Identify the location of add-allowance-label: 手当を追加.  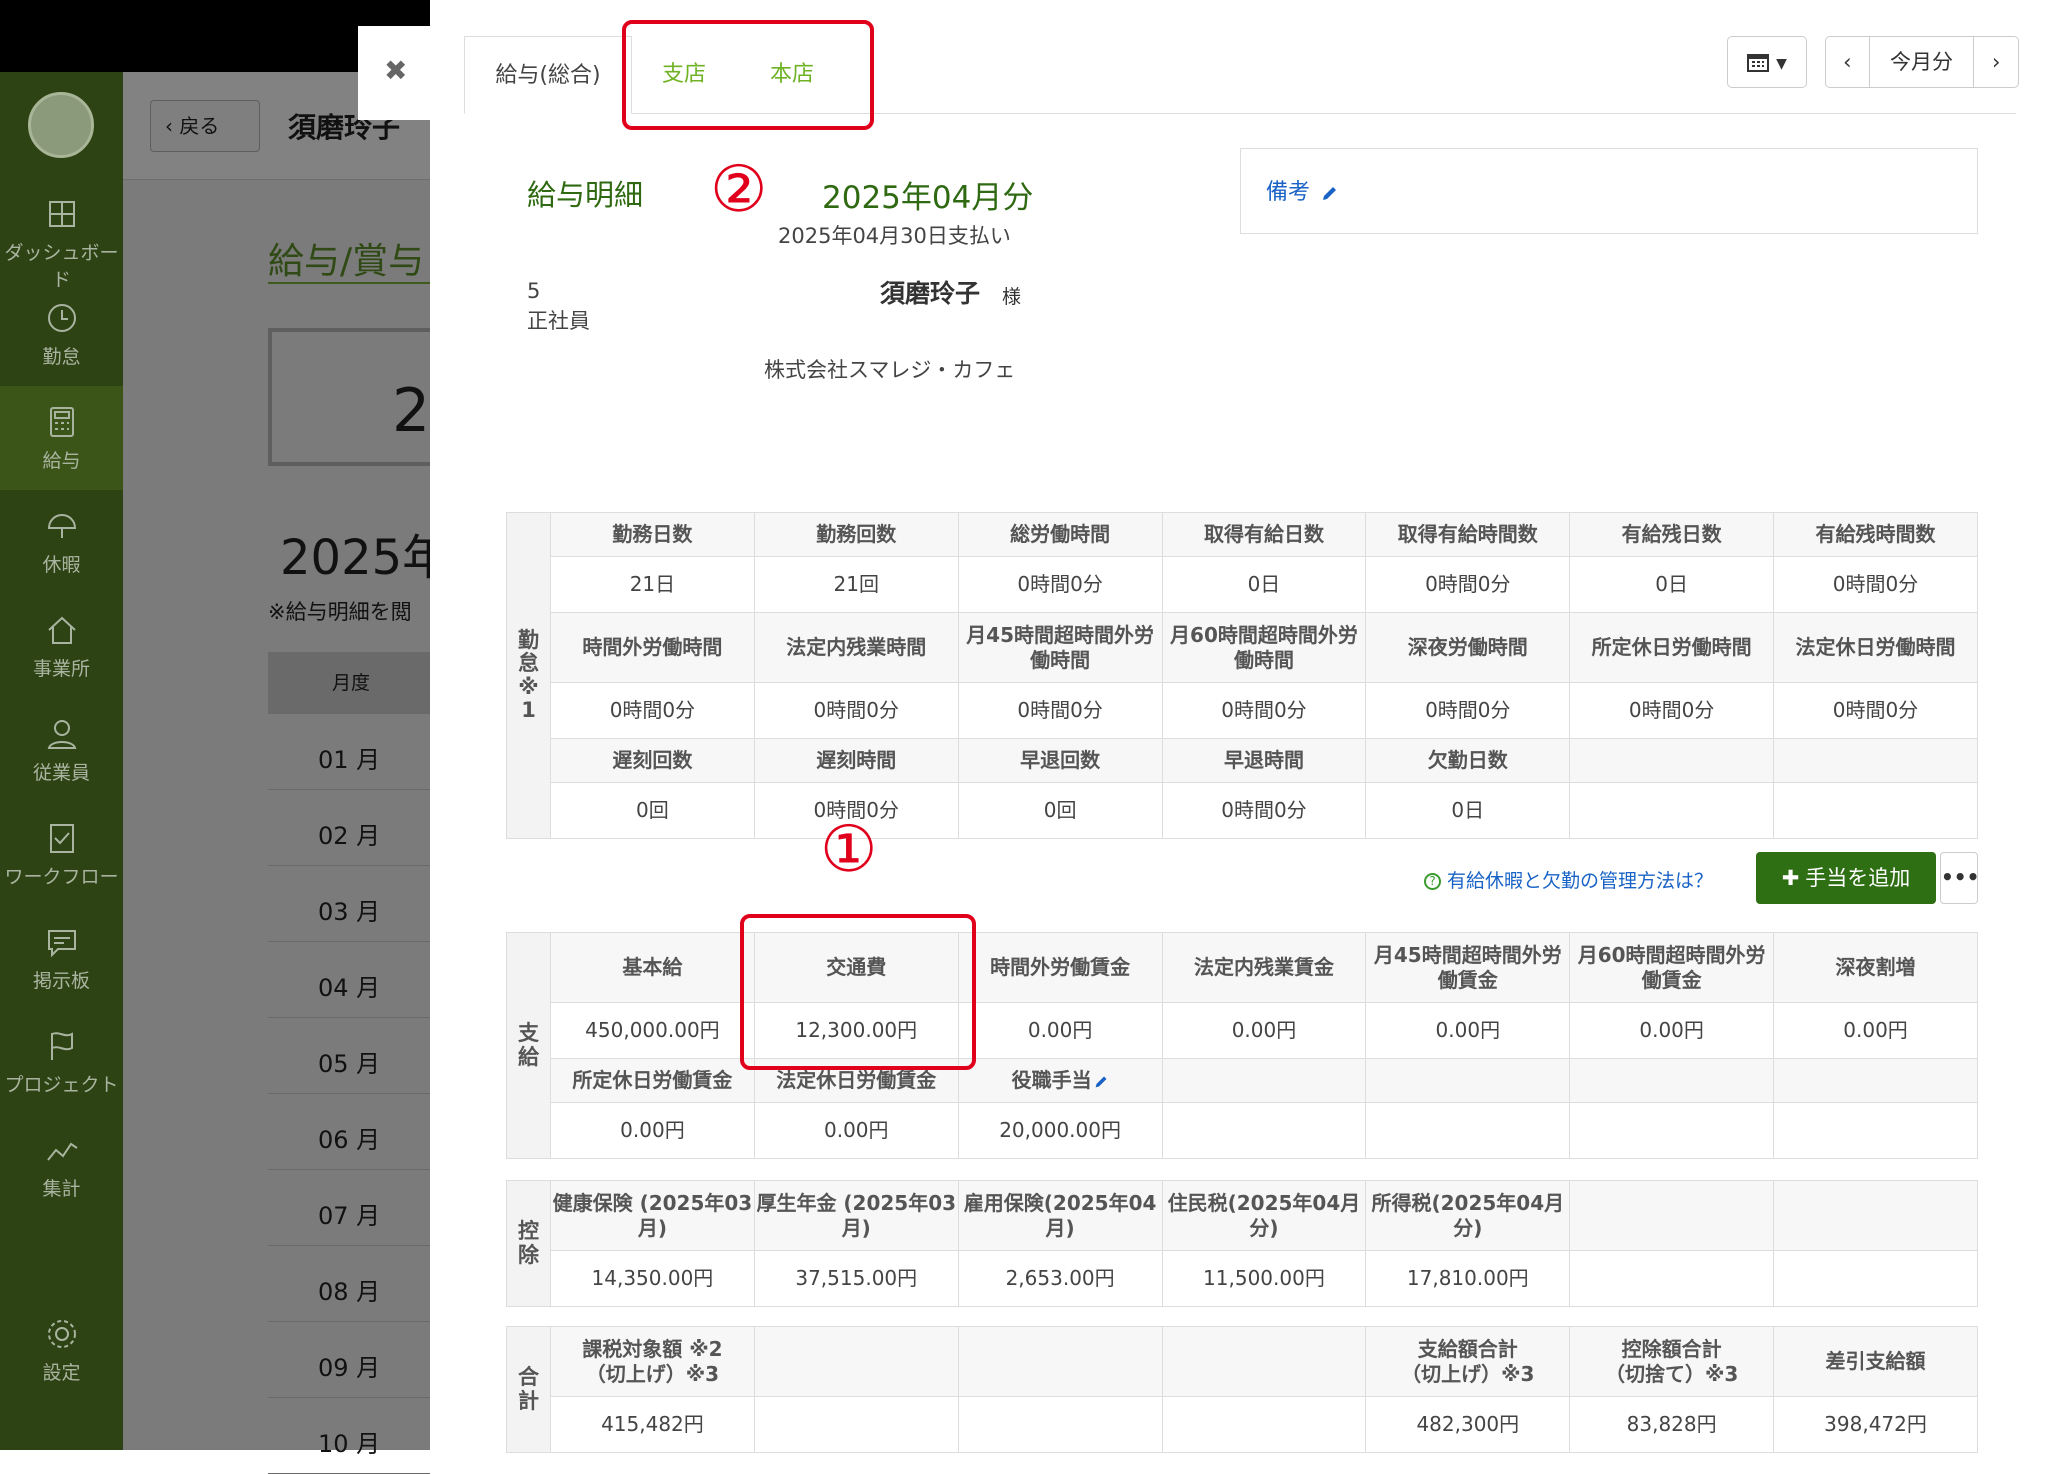
(1858, 878).